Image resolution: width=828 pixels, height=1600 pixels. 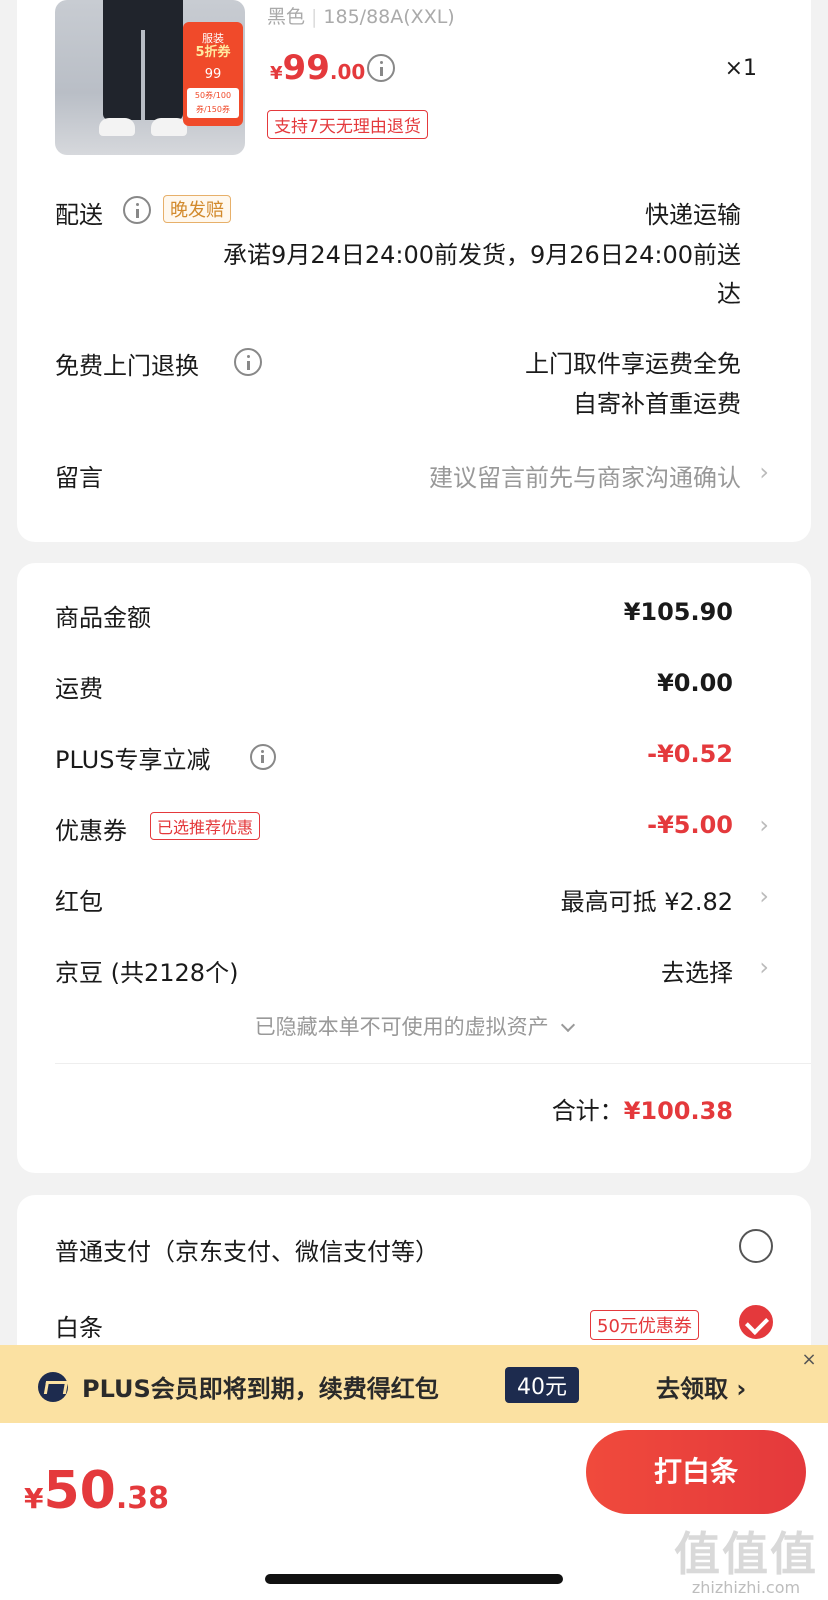 What do you see at coordinates (143, 60) in the screenshot?
I see `pants-illustration` at bounding box center [143, 60].